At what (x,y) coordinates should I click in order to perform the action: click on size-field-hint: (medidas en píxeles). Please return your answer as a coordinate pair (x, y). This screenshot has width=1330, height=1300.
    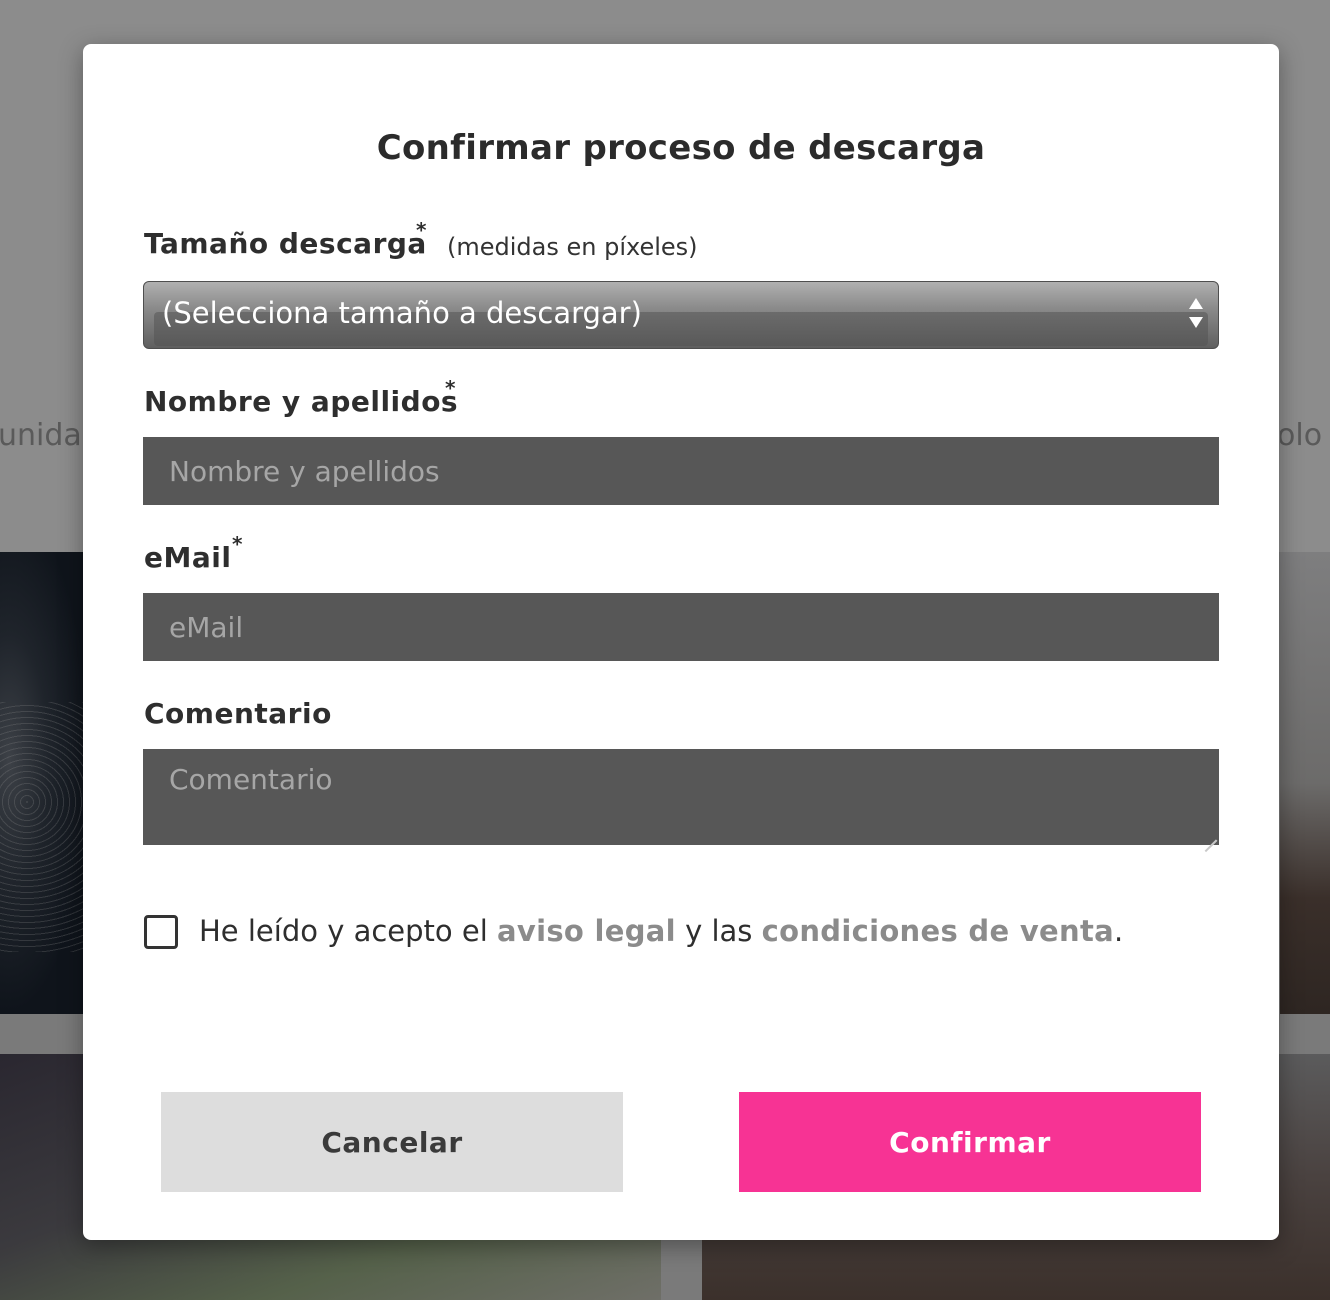
    Looking at the image, I should click on (572, 247).